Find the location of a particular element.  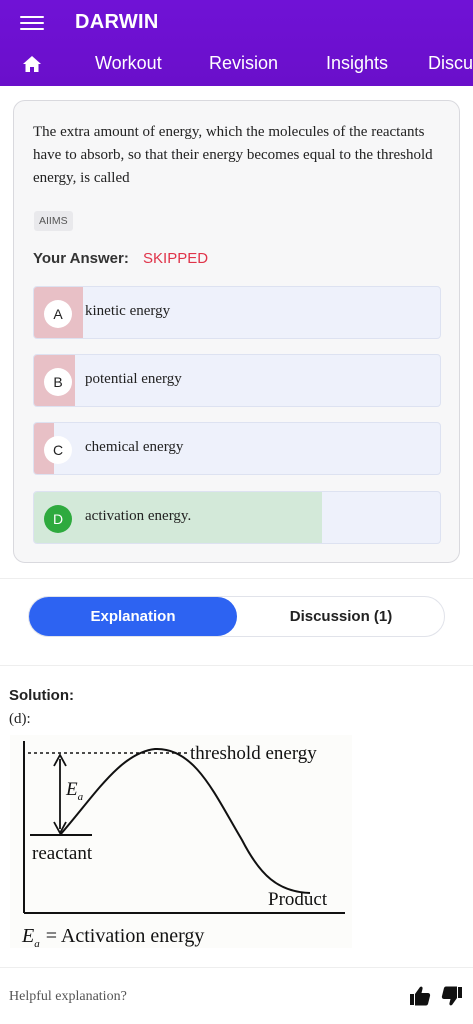

exam-tag: AIIMS is located at coordinates (53, 221).